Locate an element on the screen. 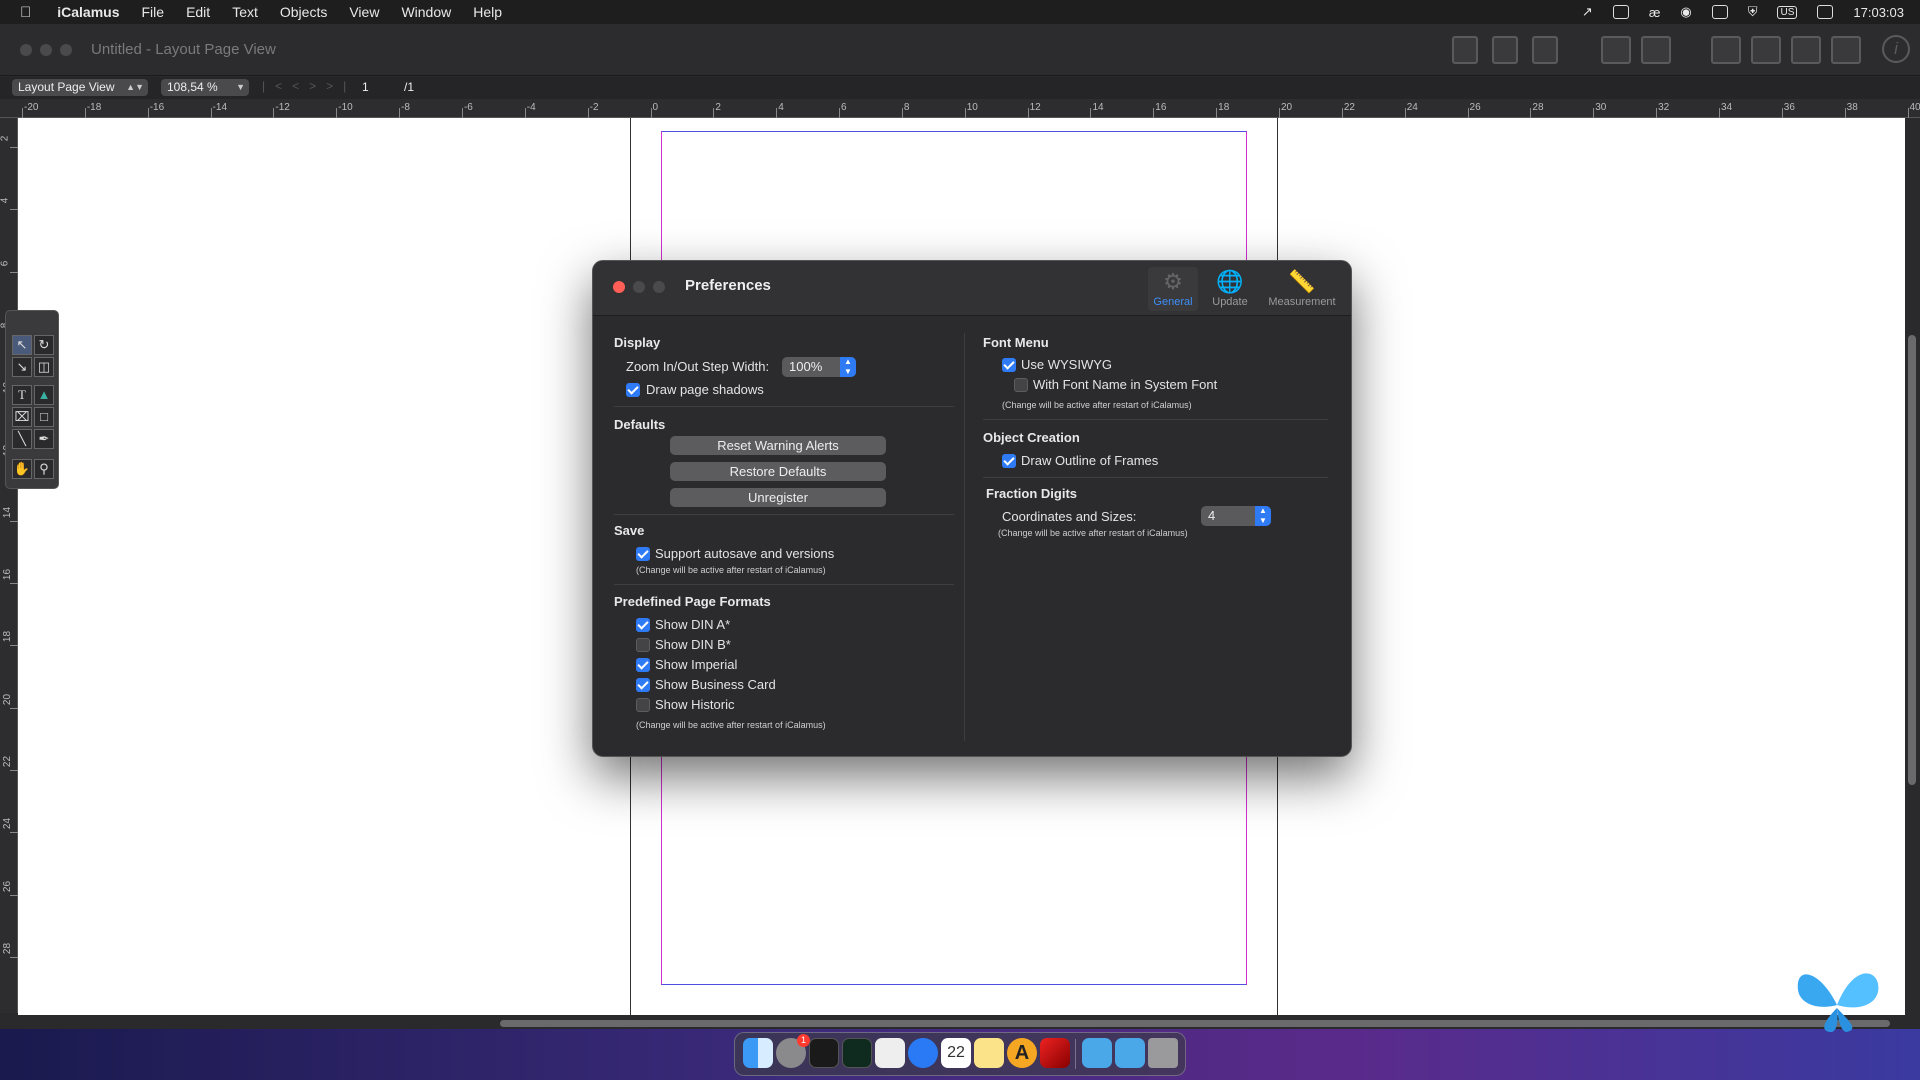 This screenshot has height=1080, width=1920. menu-window: Window is located at coordinates (426, 12).